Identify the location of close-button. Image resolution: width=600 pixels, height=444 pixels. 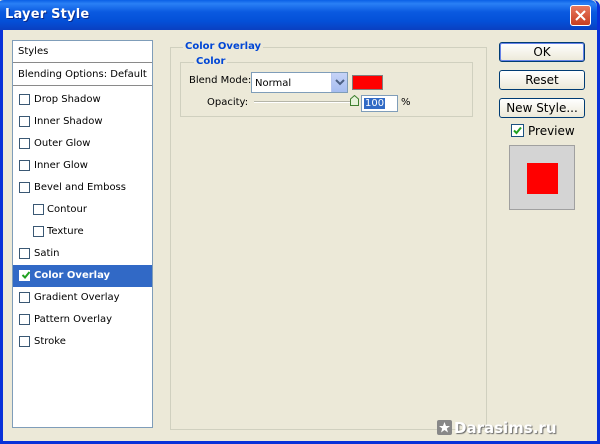
(580, 15).